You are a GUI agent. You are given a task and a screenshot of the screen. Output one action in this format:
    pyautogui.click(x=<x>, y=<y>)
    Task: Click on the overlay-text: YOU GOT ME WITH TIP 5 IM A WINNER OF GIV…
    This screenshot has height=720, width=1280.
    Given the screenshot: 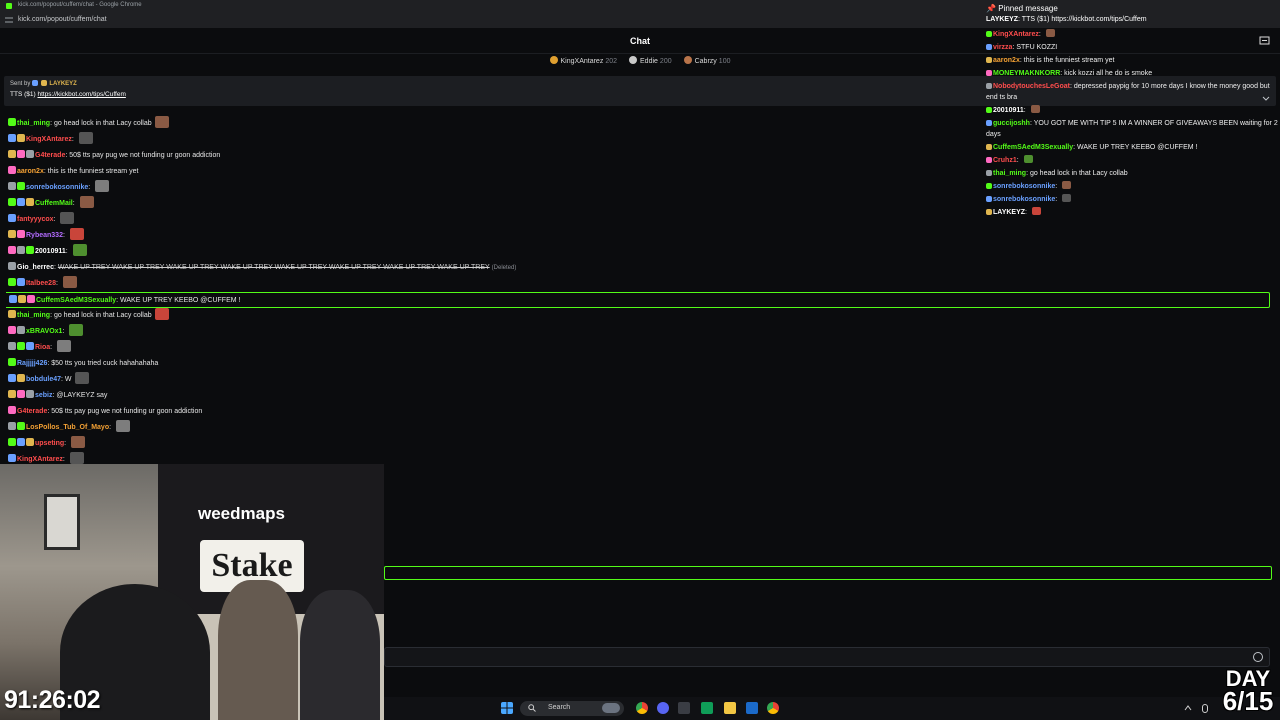 What is the action you would take?
    pyautogui.click(x=1132, y=129)
    